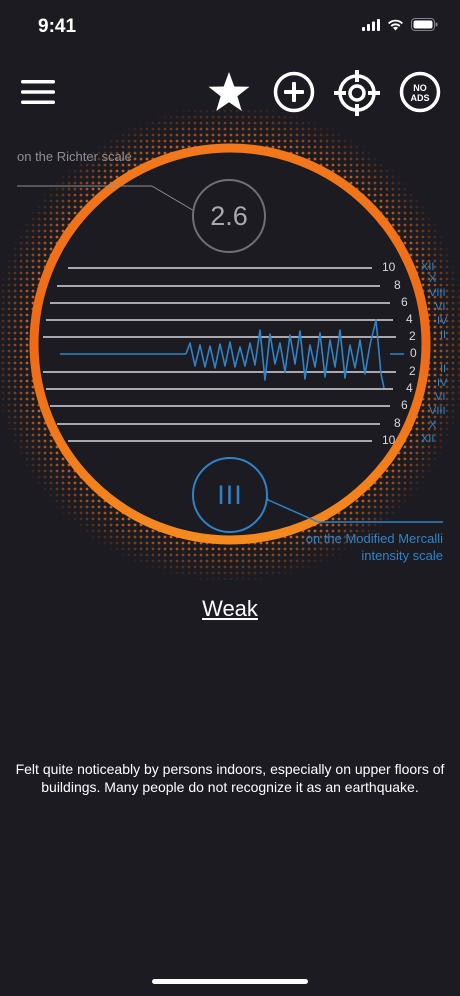 The width and height of the screenshot is (460, 996). I want to click on battery-icon, so click(424, 24).